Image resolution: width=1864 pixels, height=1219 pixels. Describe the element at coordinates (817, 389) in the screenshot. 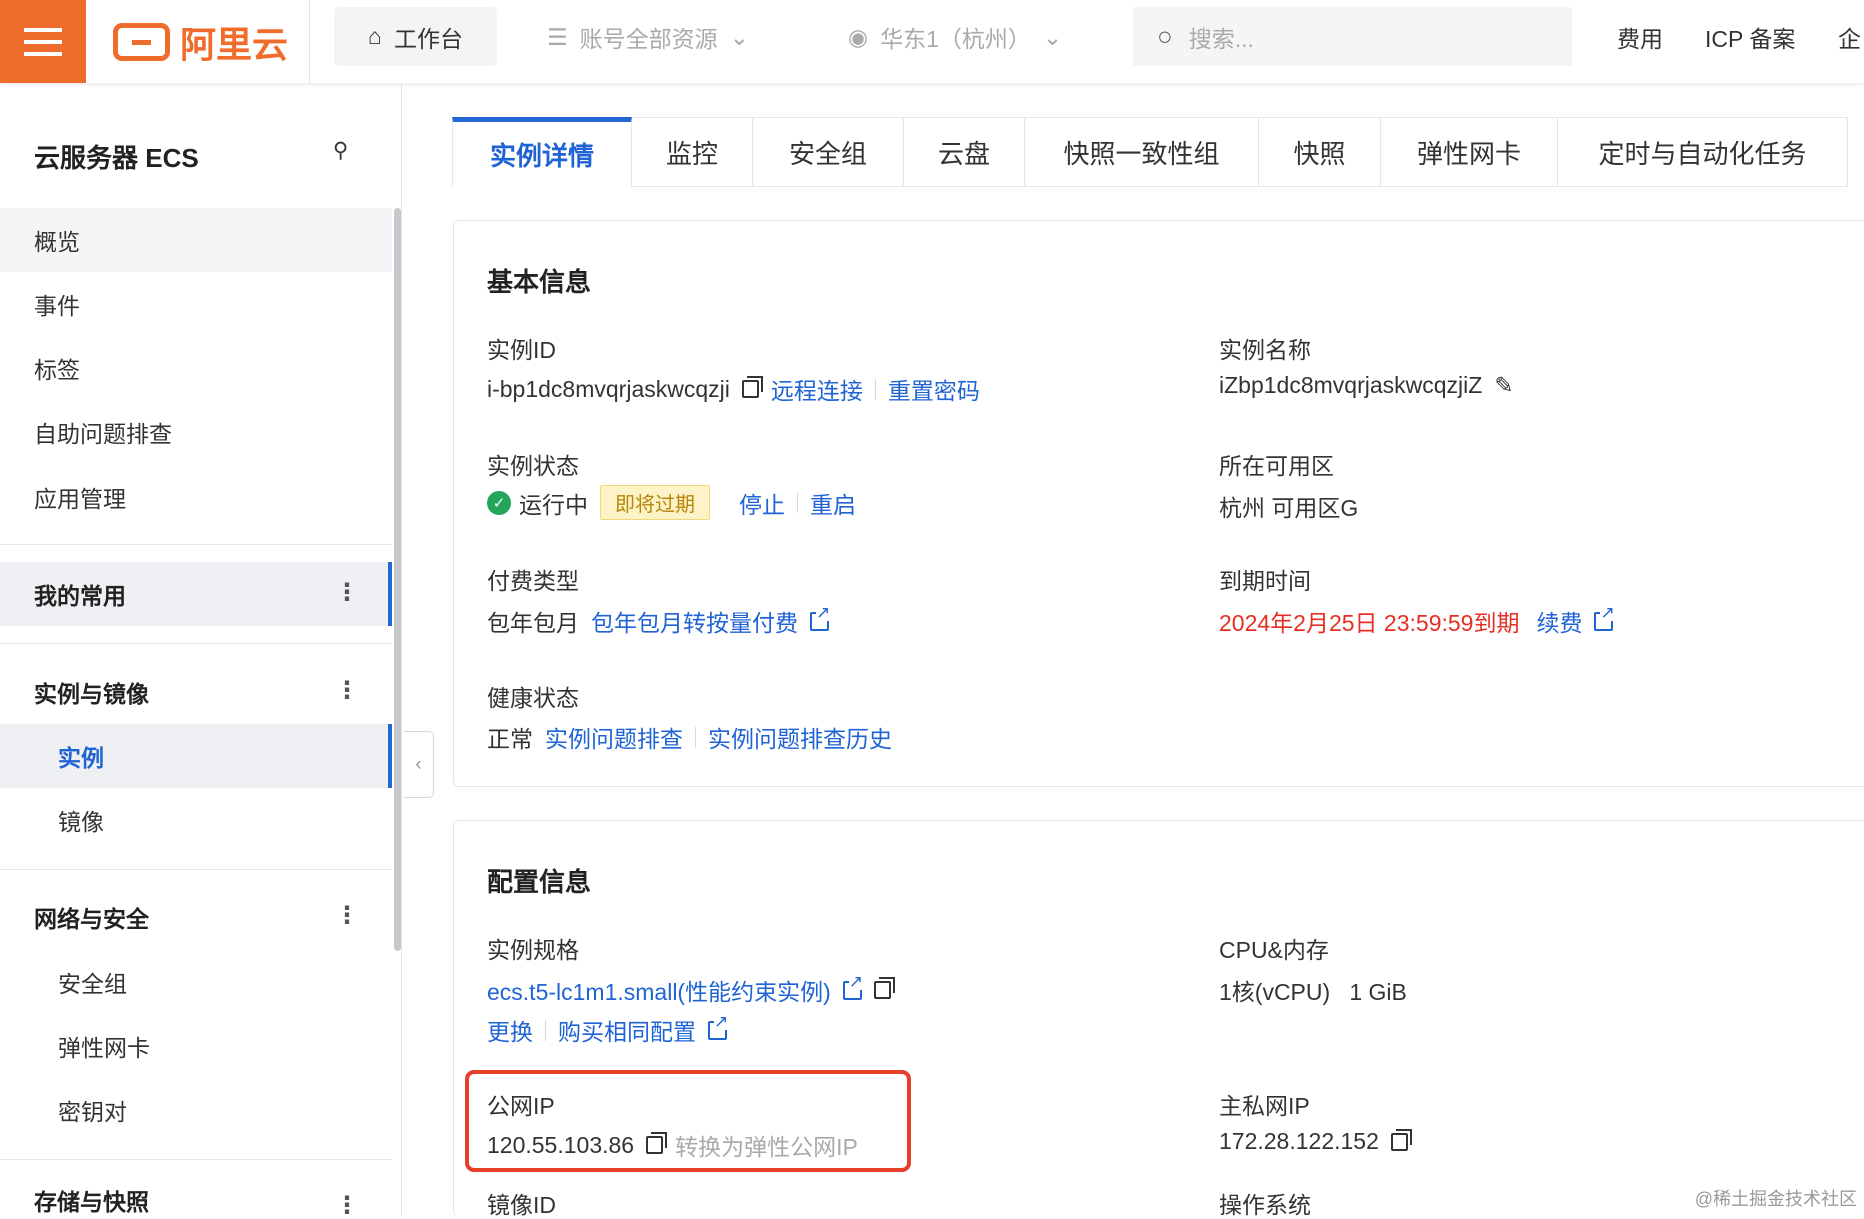

I see `remote-connect-link: 远程连接` at that location.